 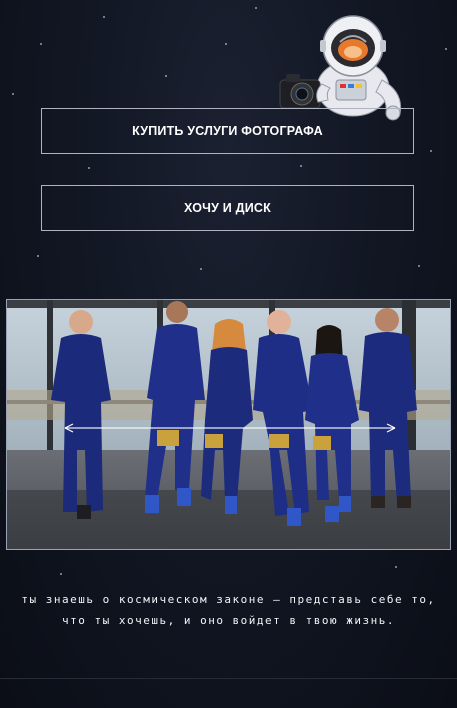 What do you see at coordinates (345, 66) in the screenshot?
I see `astronaut-with-camera-icon` at bounding box center [345, 66].